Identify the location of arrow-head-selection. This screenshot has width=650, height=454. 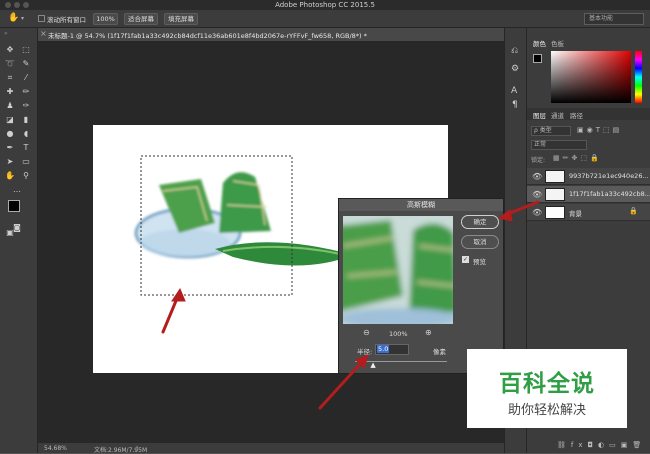
(178, 294).